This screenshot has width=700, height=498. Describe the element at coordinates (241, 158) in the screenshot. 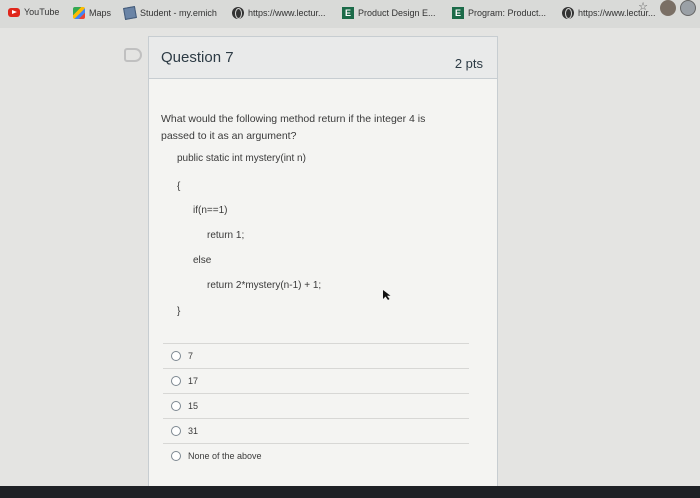

I see `code-line: public static int mystery(int n)` at that location.